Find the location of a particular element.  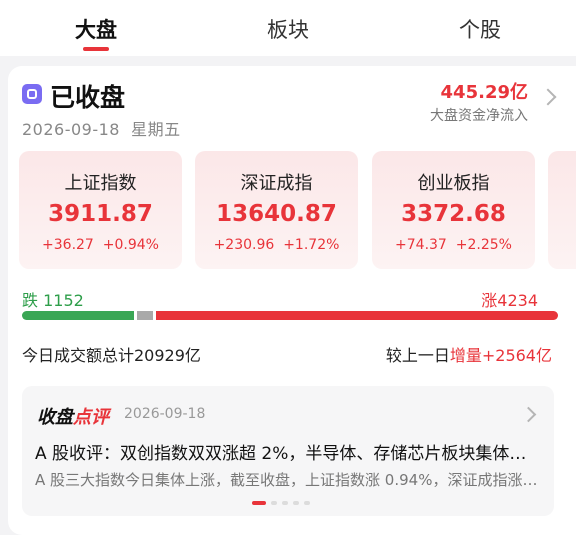

tab-stocks: 个股 is located at coordinates (480, 29).